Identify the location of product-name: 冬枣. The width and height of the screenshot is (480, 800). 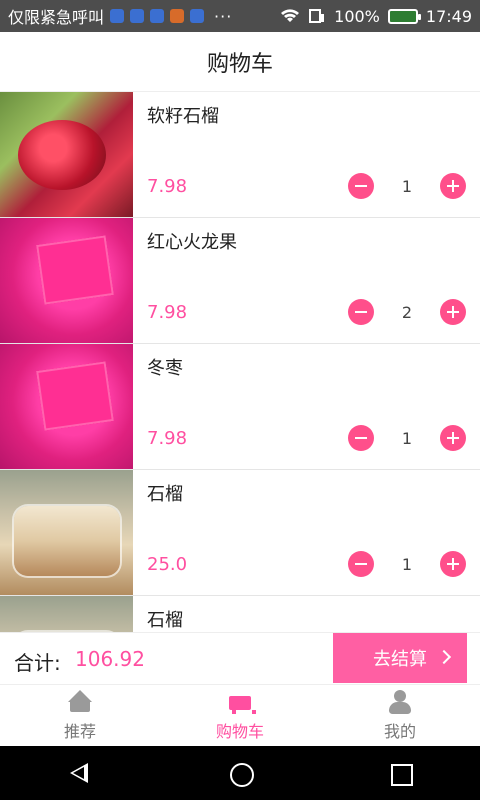
(165, 368).